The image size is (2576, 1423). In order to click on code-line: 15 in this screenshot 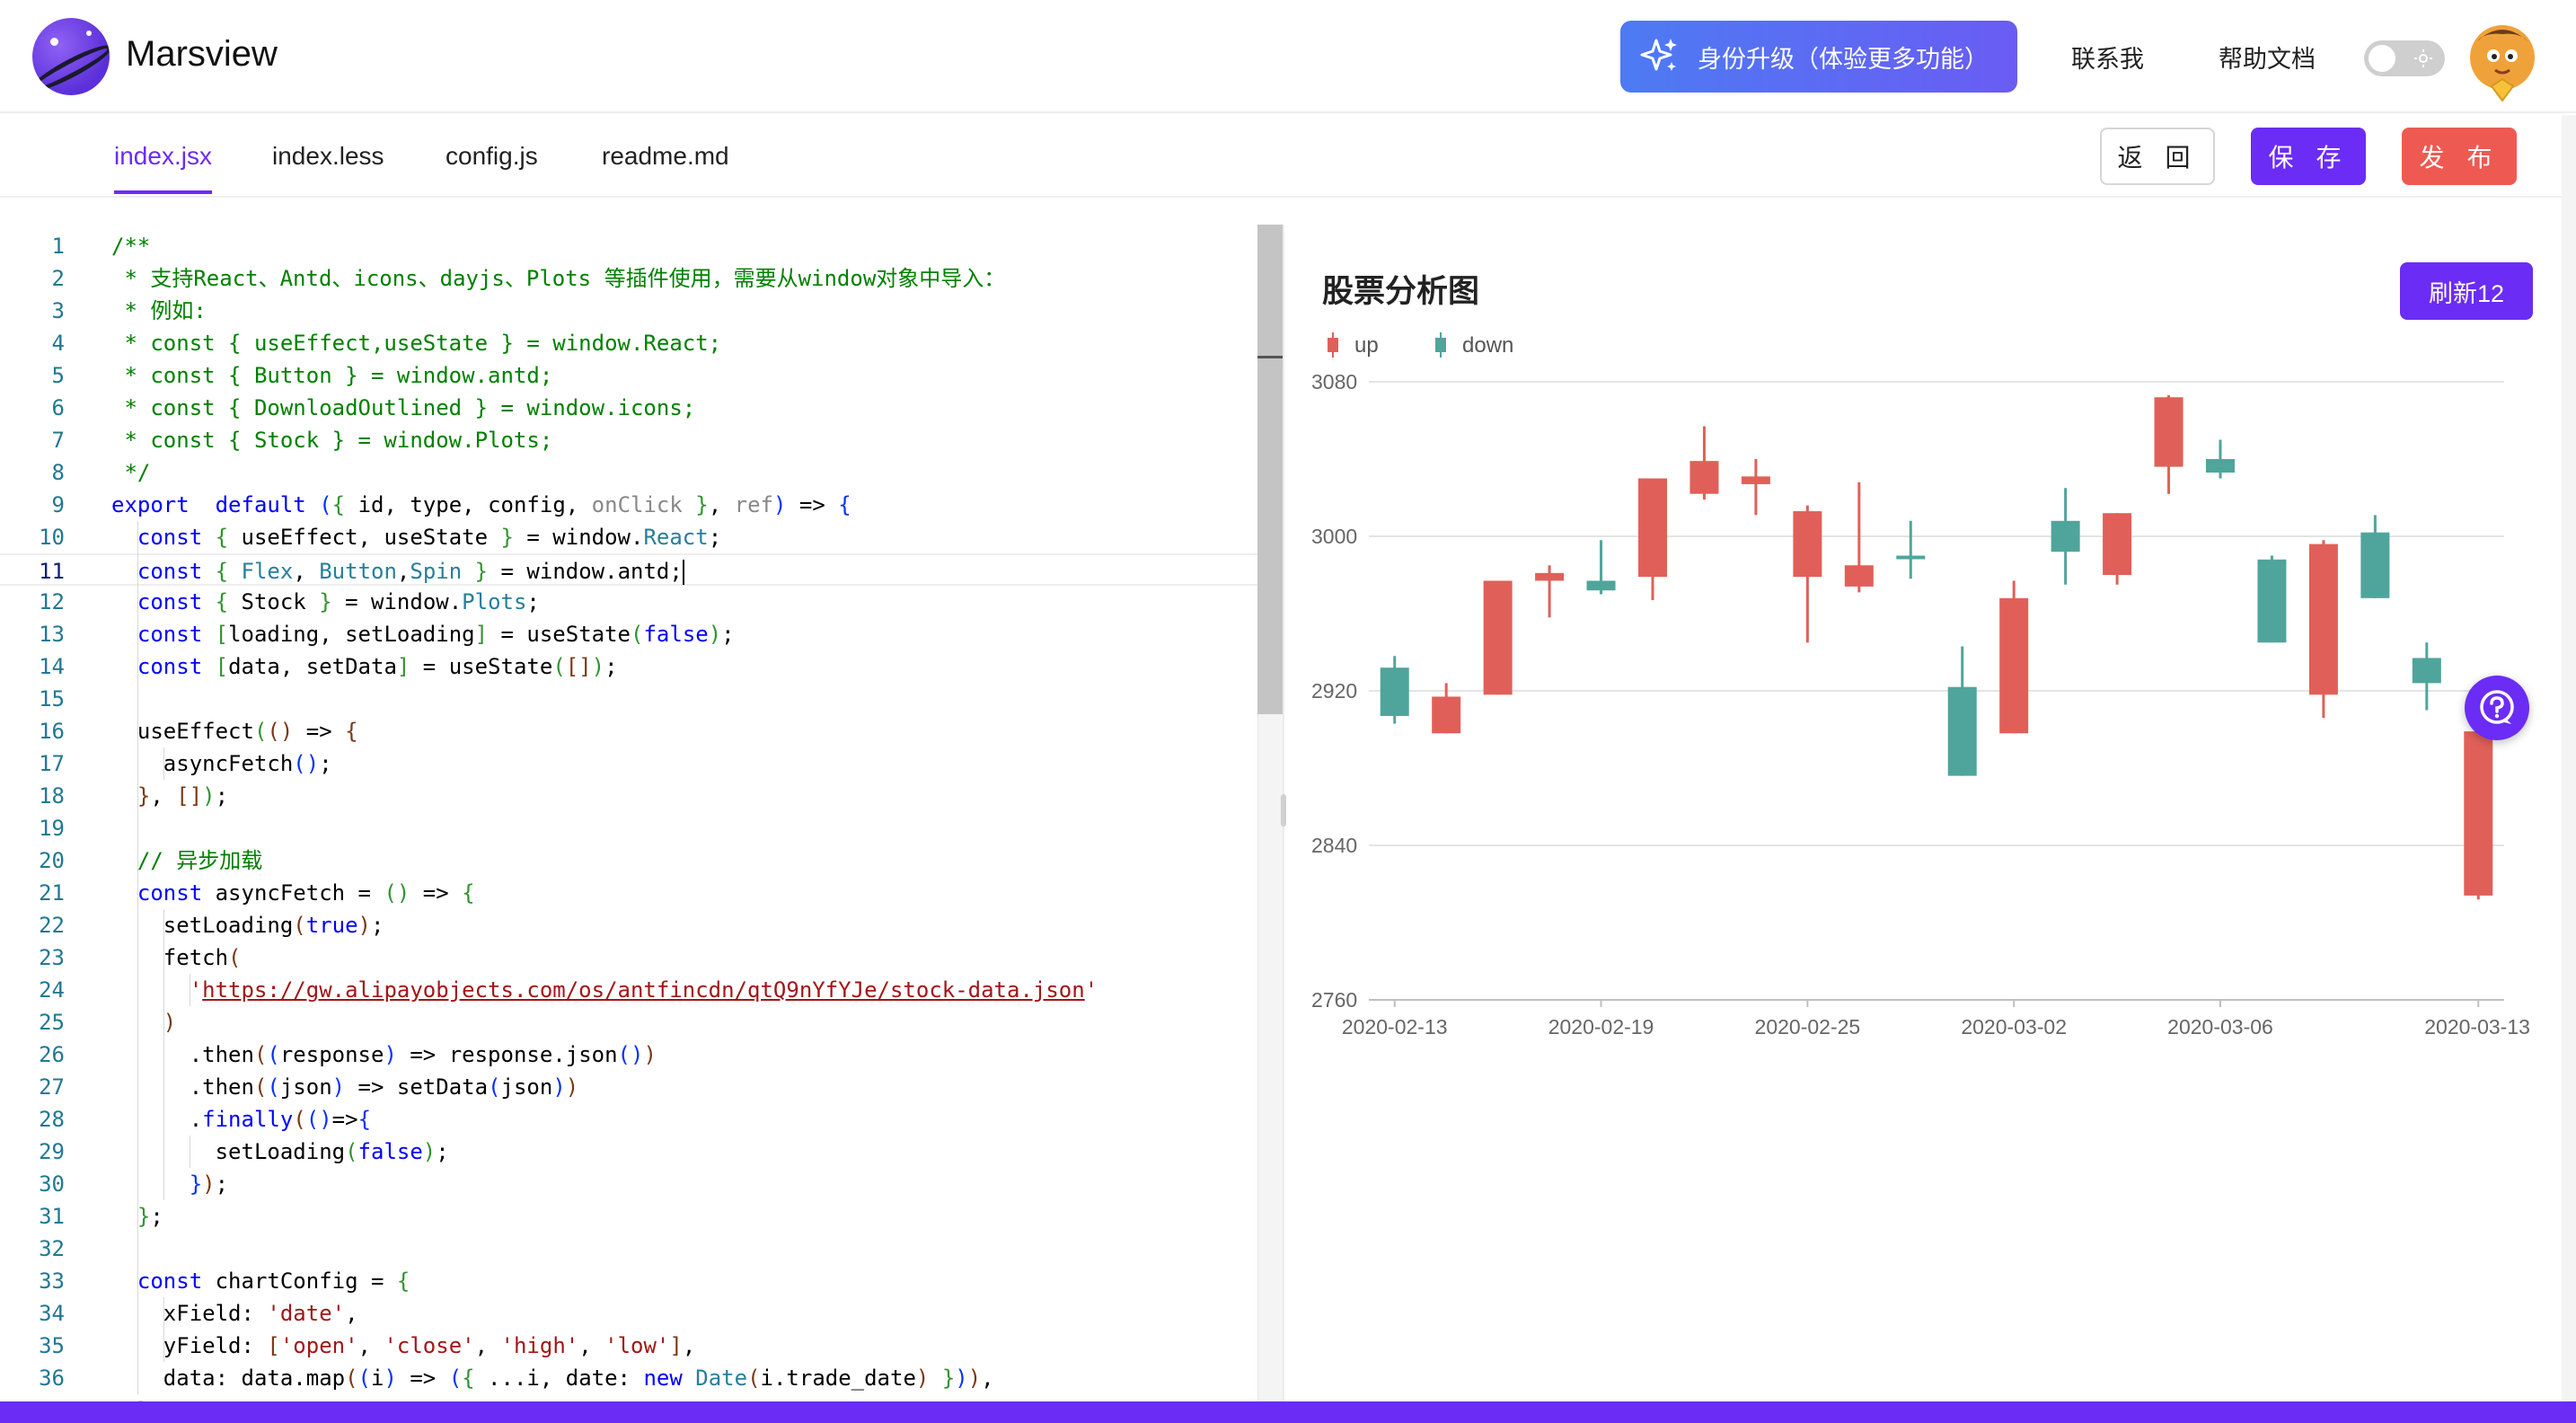, I will do `click(642, 699)`.